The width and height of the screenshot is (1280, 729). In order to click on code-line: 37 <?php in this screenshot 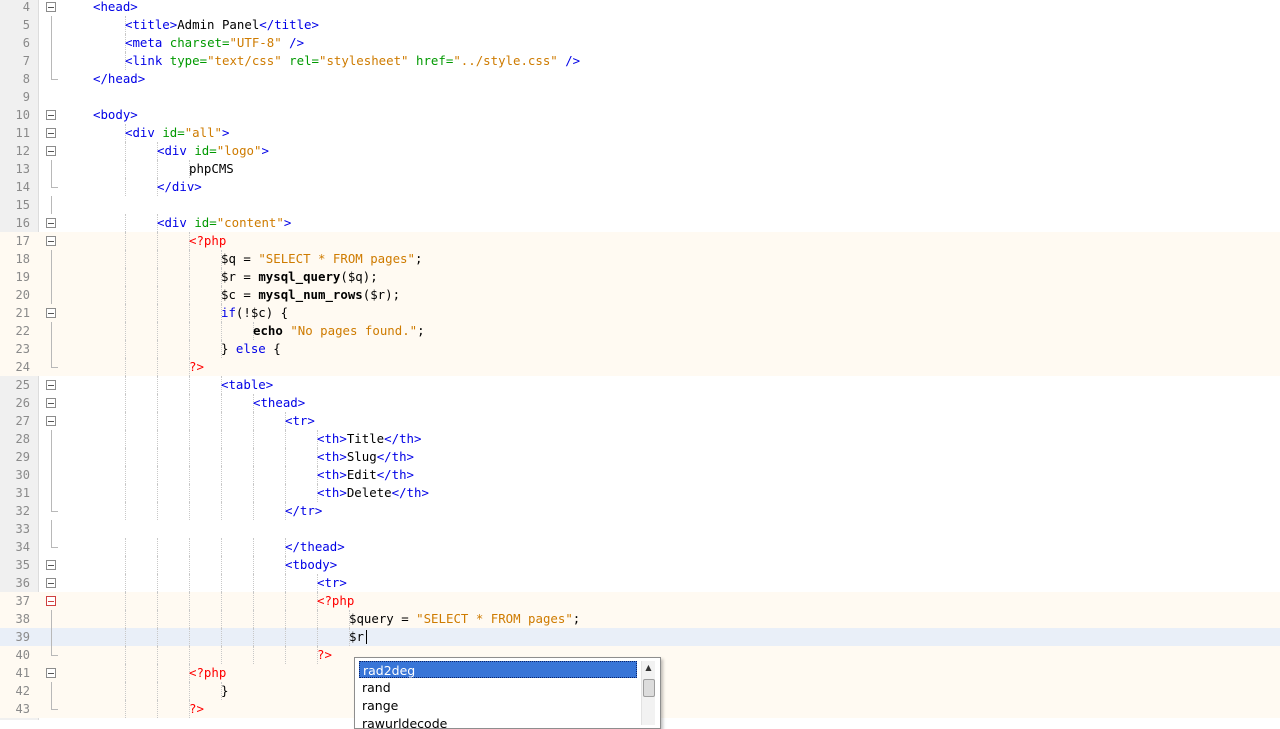, I will do `click(640, 601)`.